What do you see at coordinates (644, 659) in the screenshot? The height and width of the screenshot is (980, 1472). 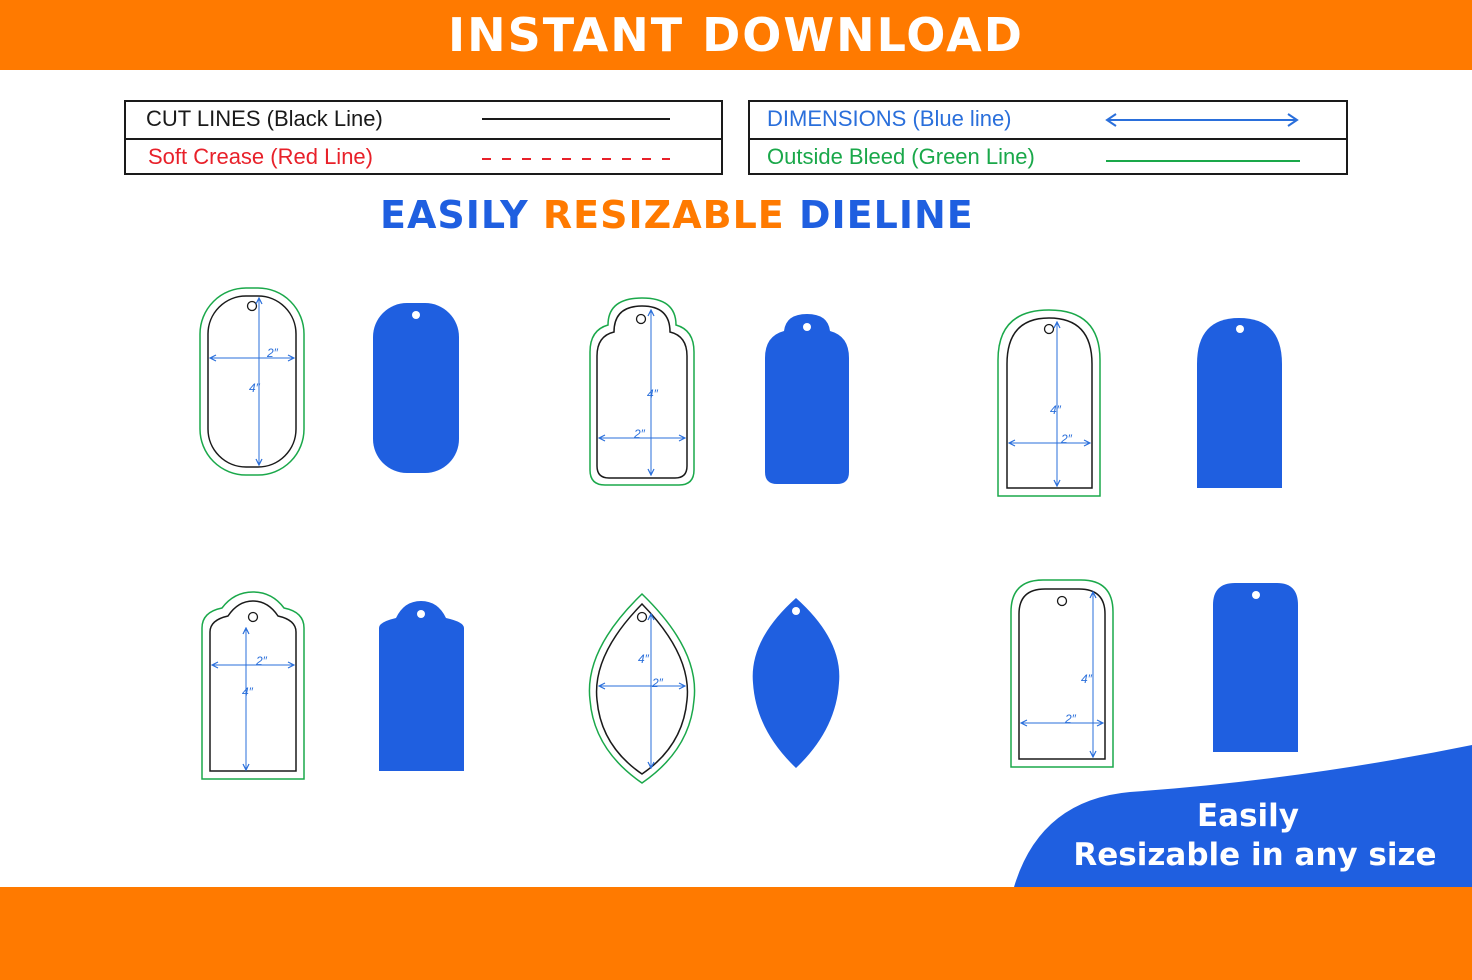 I see `tag-5-height-label: 4″` at bounding box center [644, 659].